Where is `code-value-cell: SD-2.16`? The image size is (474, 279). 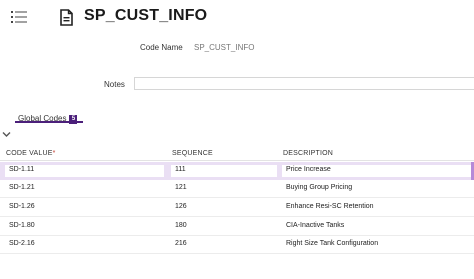
code-value-cell: SD-2.16 is located at coordinates (84, 245).